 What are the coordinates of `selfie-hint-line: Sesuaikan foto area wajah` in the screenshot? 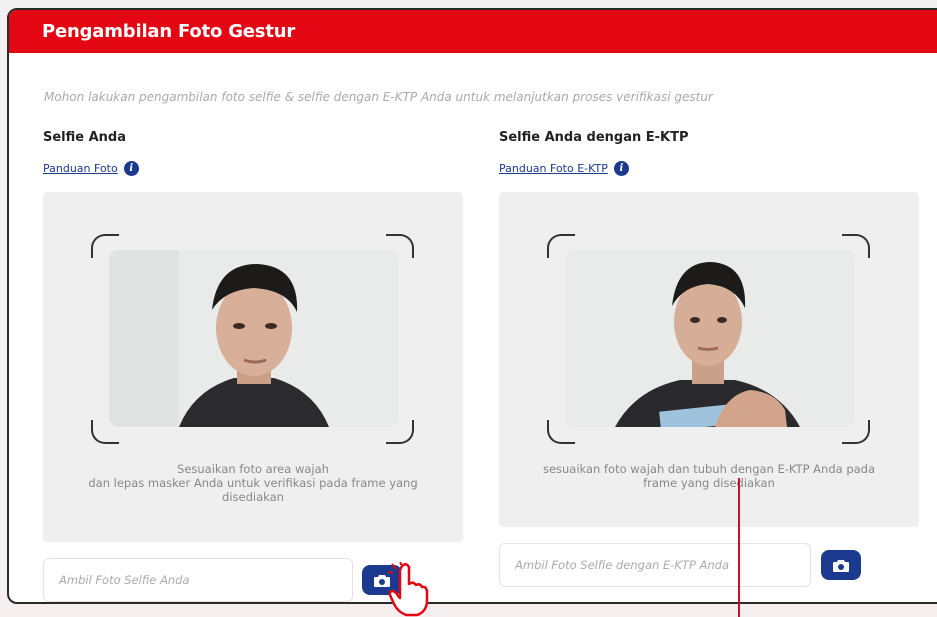 It's located at (253, 469).